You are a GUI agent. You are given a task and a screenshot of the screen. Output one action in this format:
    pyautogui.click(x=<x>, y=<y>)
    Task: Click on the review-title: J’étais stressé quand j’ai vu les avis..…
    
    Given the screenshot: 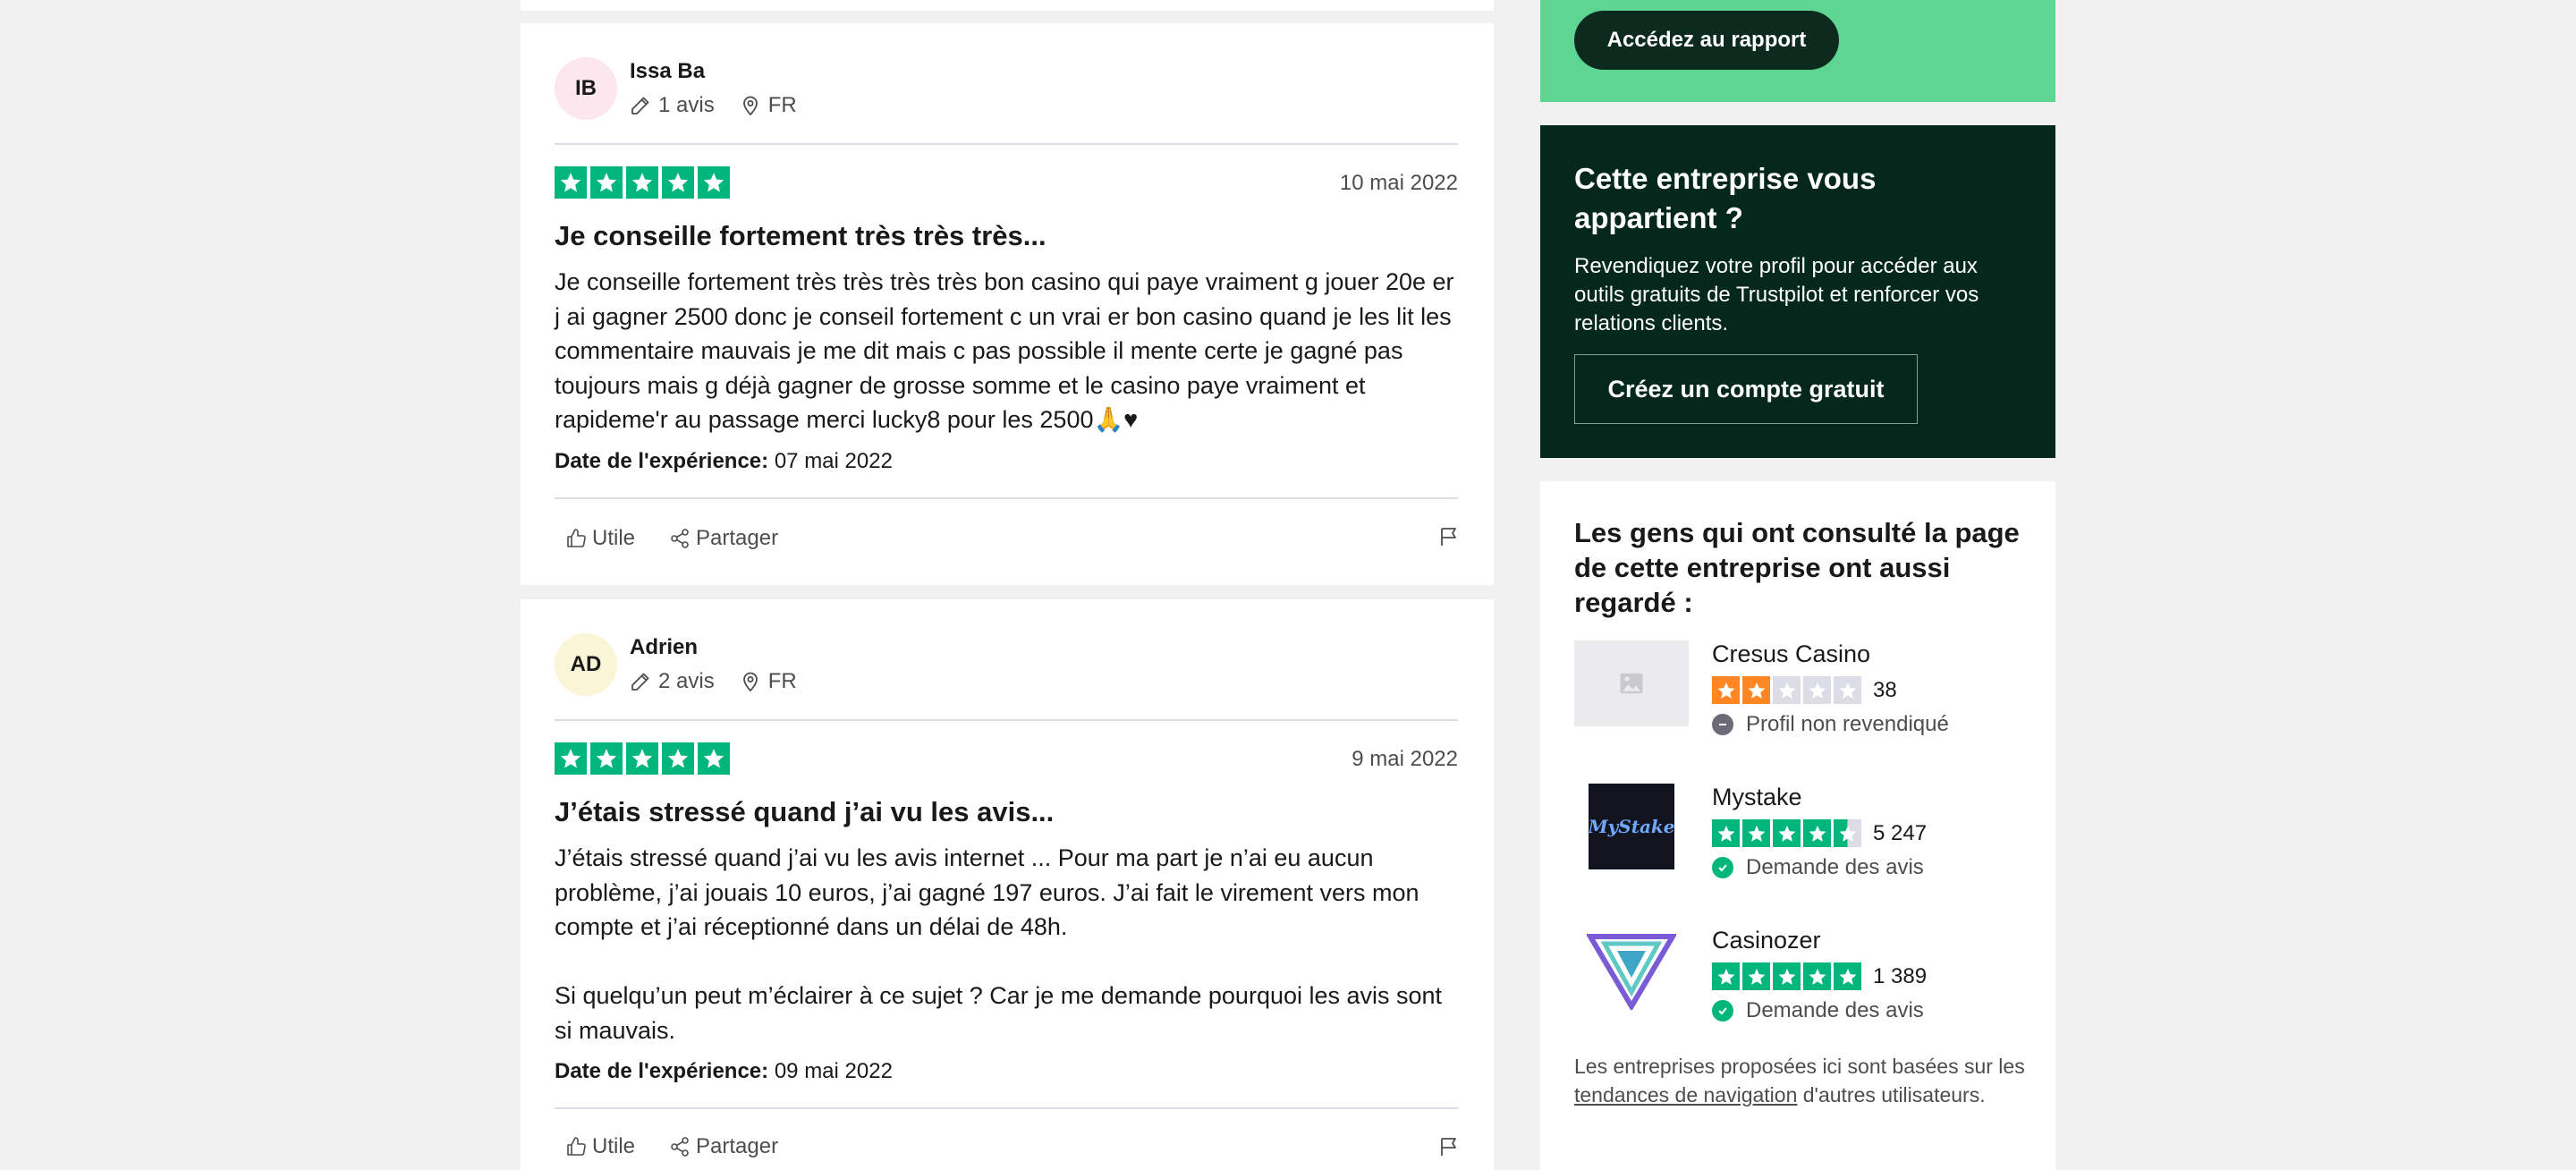 What is the action you would take?
    pyautogui.click(x=804, y=812)
    